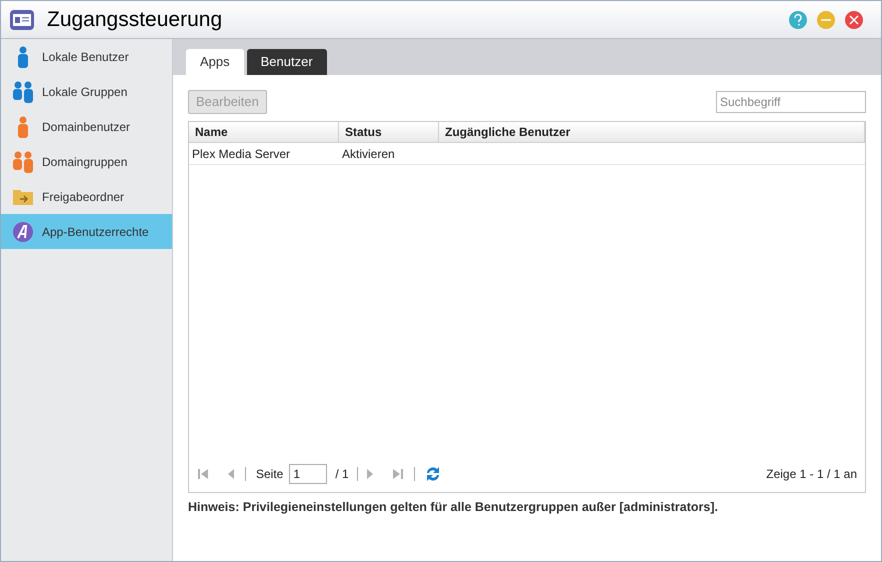 This screenshot has width=882, height=562. I want to click on table-row: Plex Media Server Aktivieren, so click(527, 154).